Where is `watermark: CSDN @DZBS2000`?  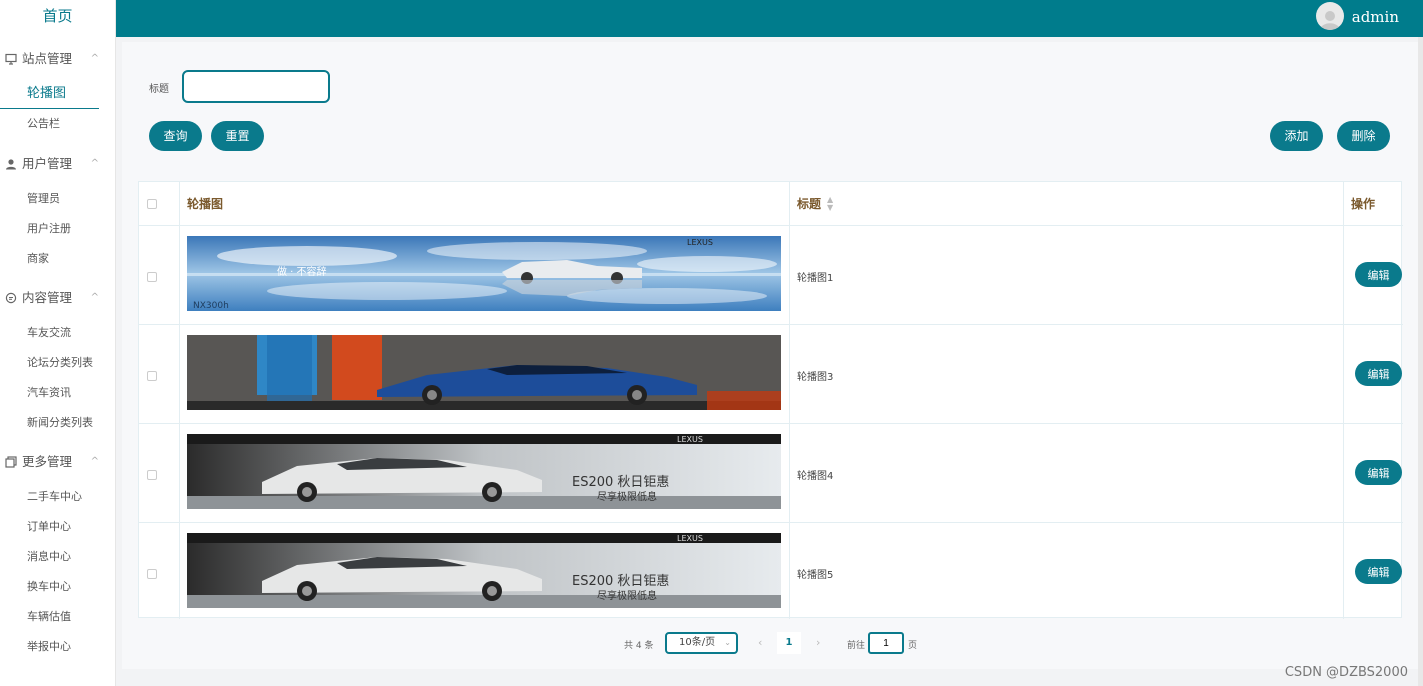
watermark: CSDN @DZBS2000 is located at coordinates (1346, 672).